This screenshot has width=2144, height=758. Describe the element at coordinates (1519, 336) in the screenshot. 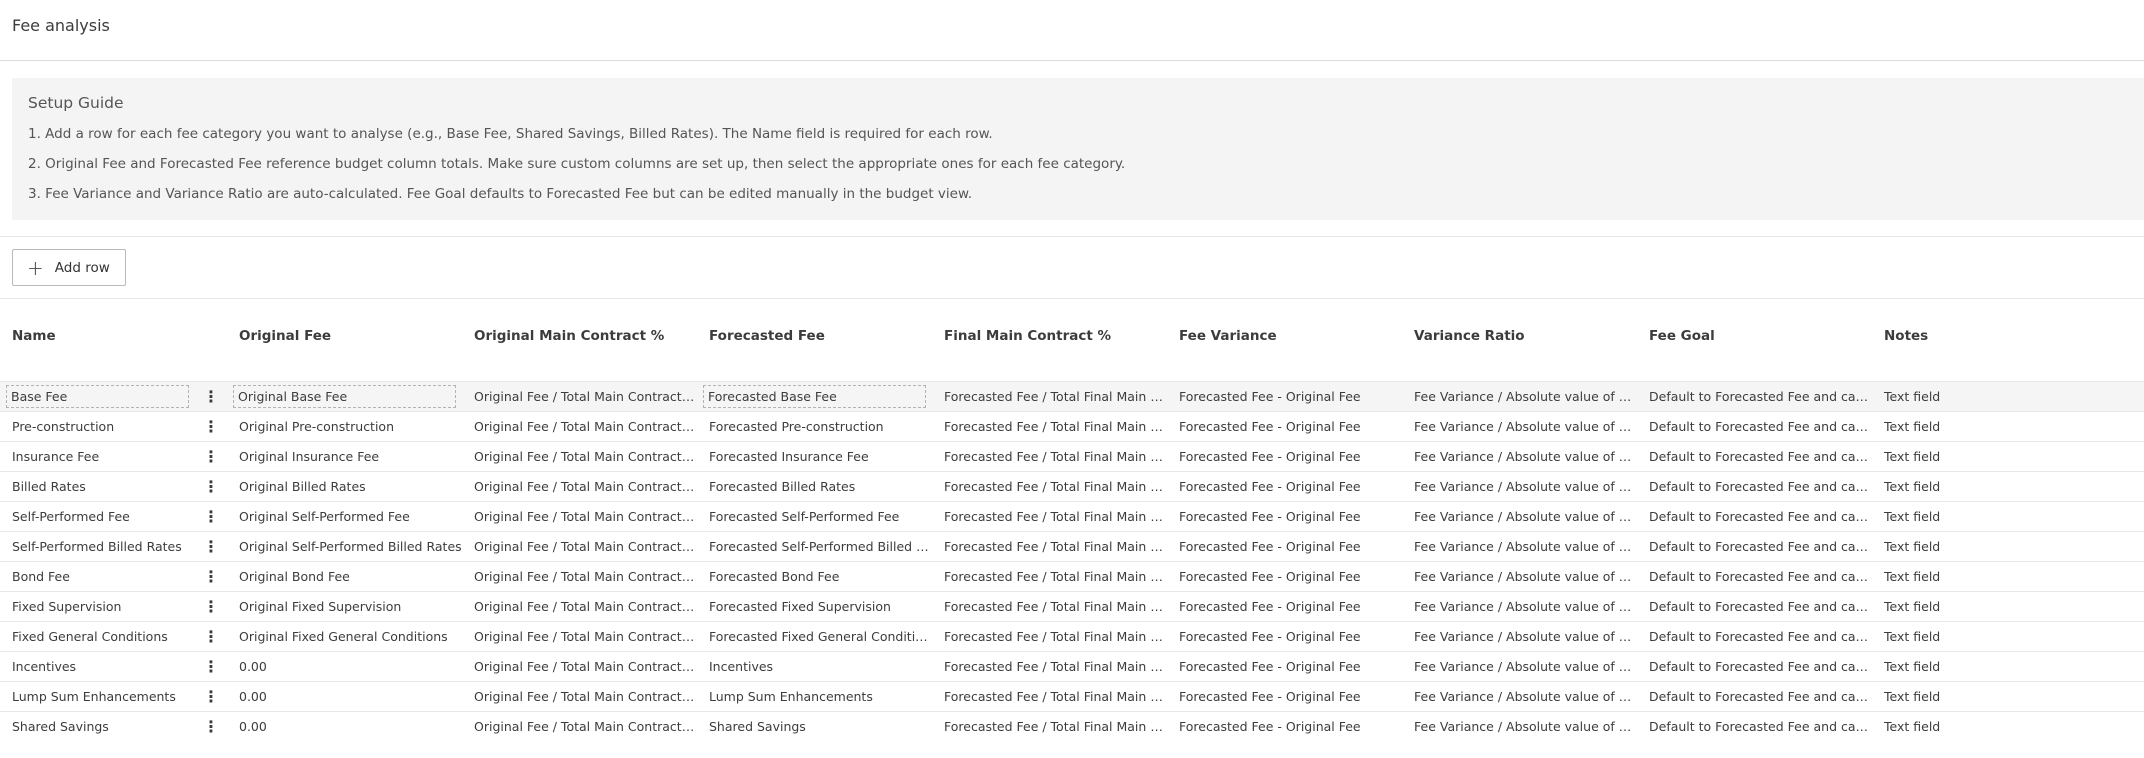

I see `column-header-variance-ratio: Variance Ratio` at that location.